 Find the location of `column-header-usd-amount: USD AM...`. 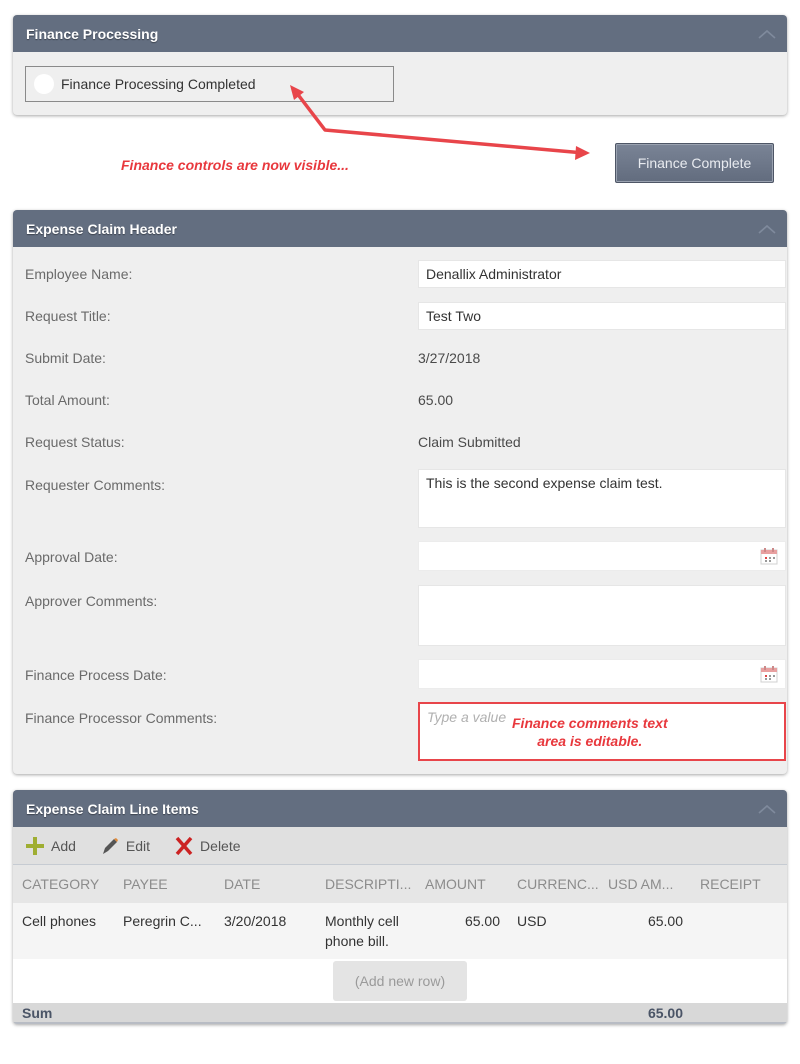

column-header-usd-amount: USD AM... is located at coordinates (645, 884).